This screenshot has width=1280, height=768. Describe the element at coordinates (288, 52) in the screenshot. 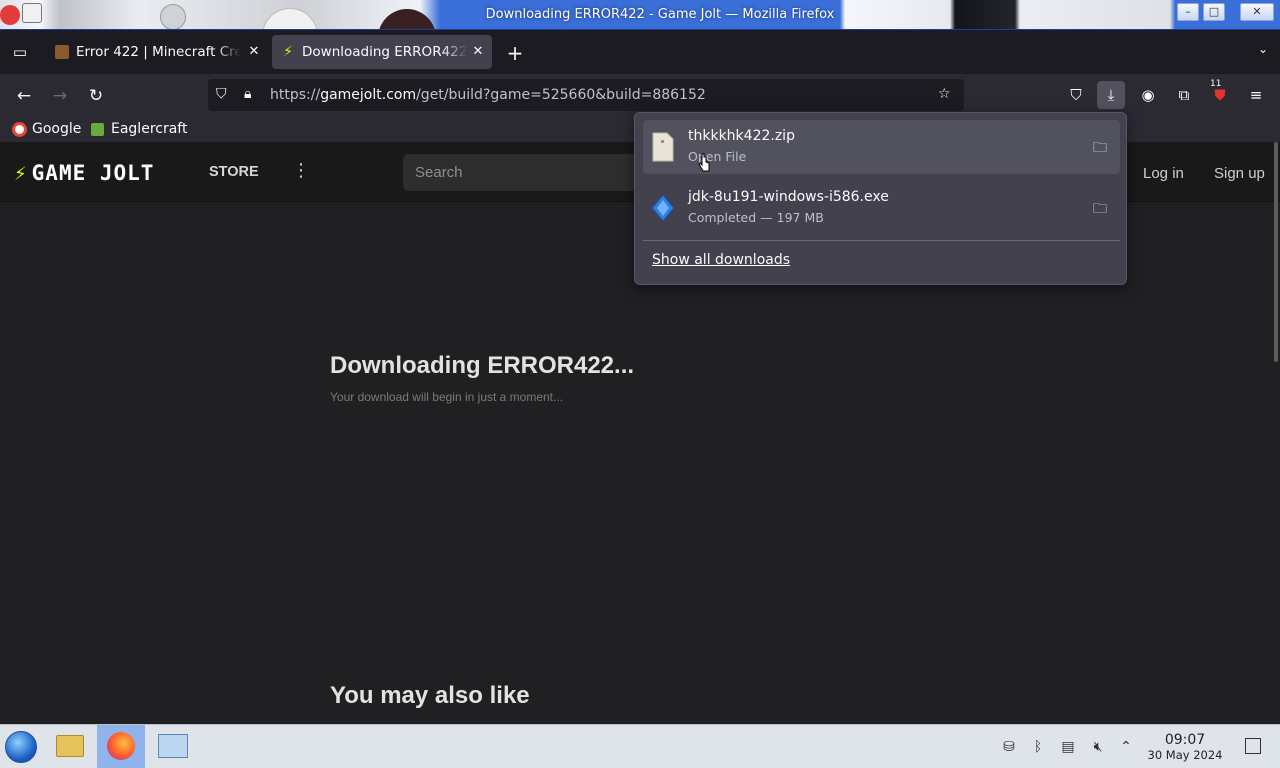

I see `gamejolt-favicon-icon: ⚡` at that location.